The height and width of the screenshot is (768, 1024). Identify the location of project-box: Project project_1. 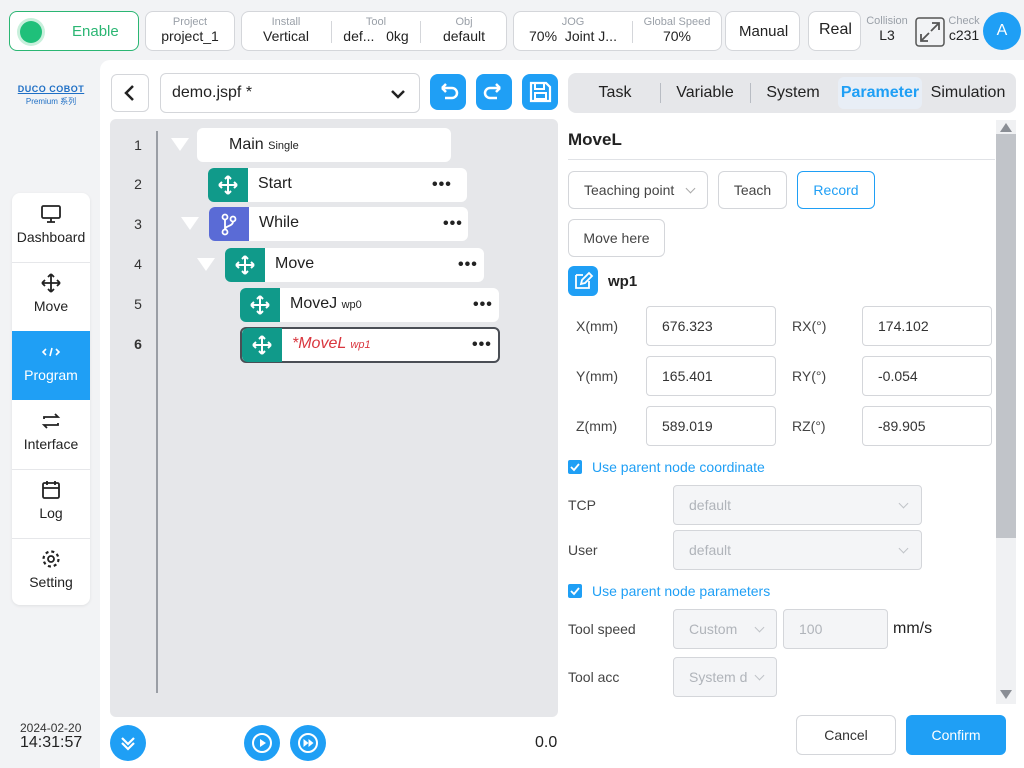
(190, 31).